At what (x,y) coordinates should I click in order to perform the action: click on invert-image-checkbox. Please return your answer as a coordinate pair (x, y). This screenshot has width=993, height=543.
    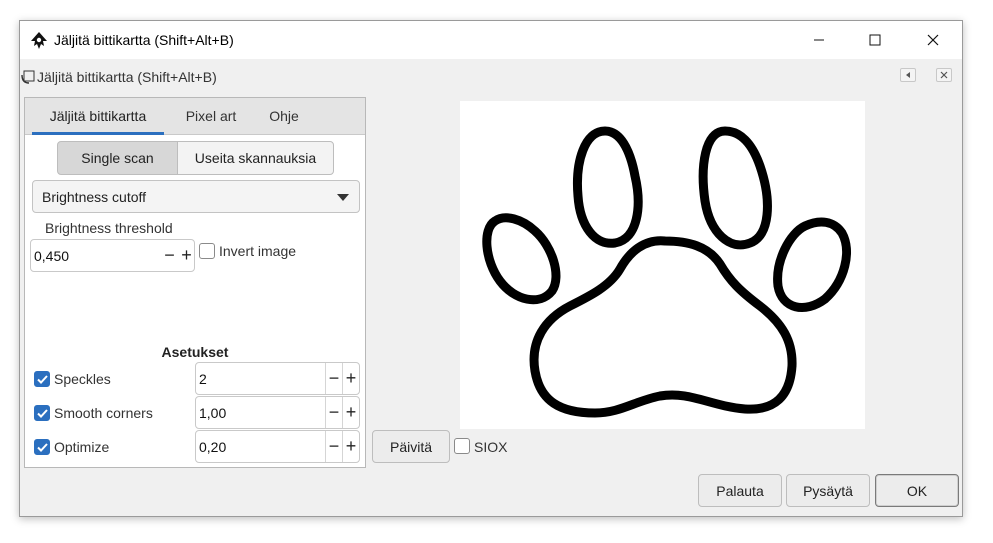
    Looking at the image, I should click on (207, 251).